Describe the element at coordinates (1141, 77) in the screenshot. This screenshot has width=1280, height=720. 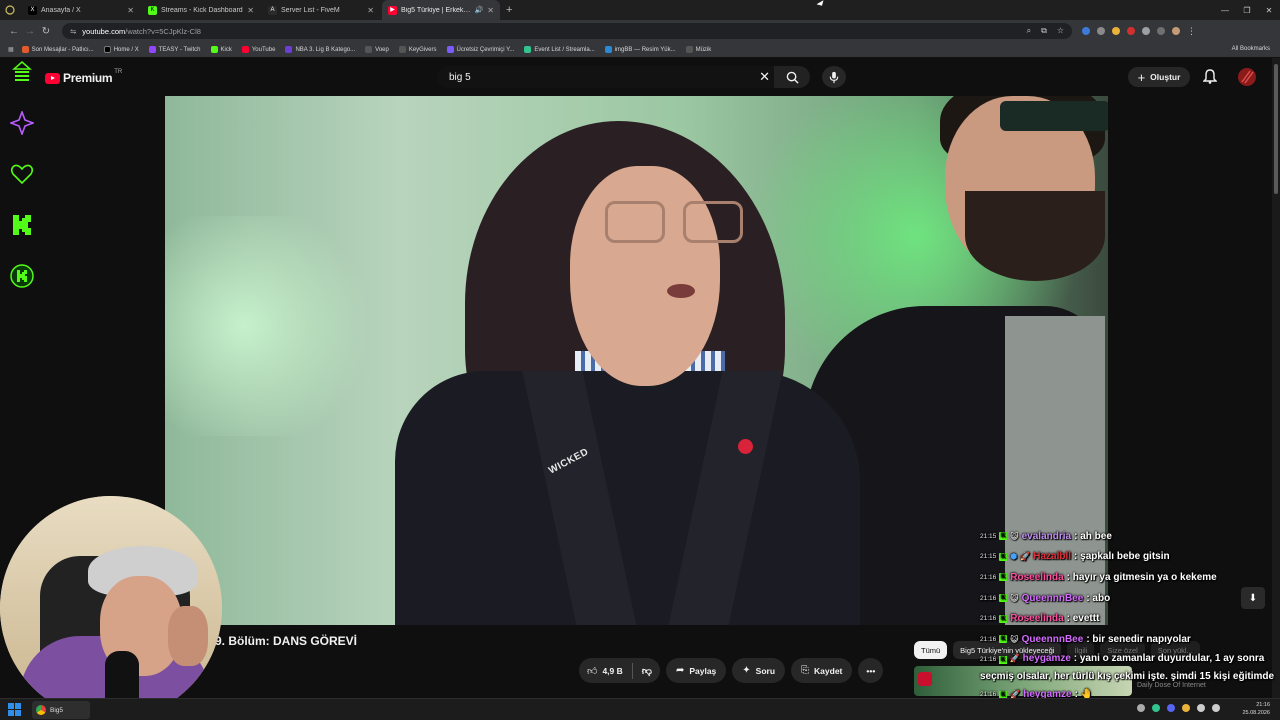
I see `plus-icon: +` at that location.